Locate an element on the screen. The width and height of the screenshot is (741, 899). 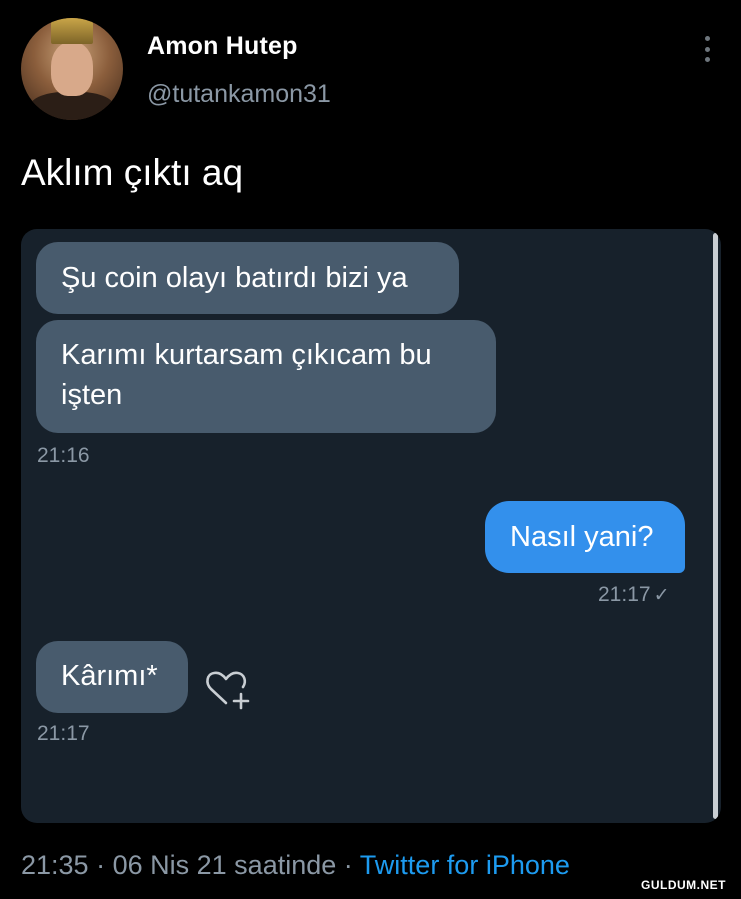
watermark: GULDUM.NET is located at coordinates (683, 885).